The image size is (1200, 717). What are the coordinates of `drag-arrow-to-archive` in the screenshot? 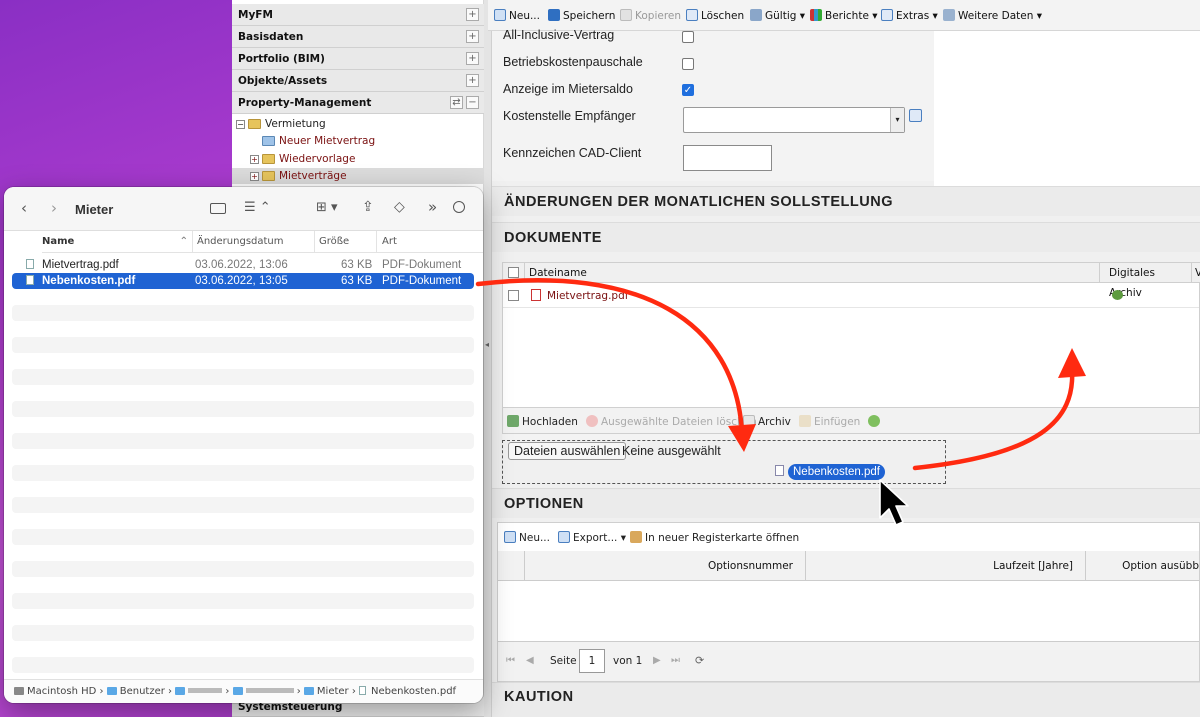 It's located at (993, 419).